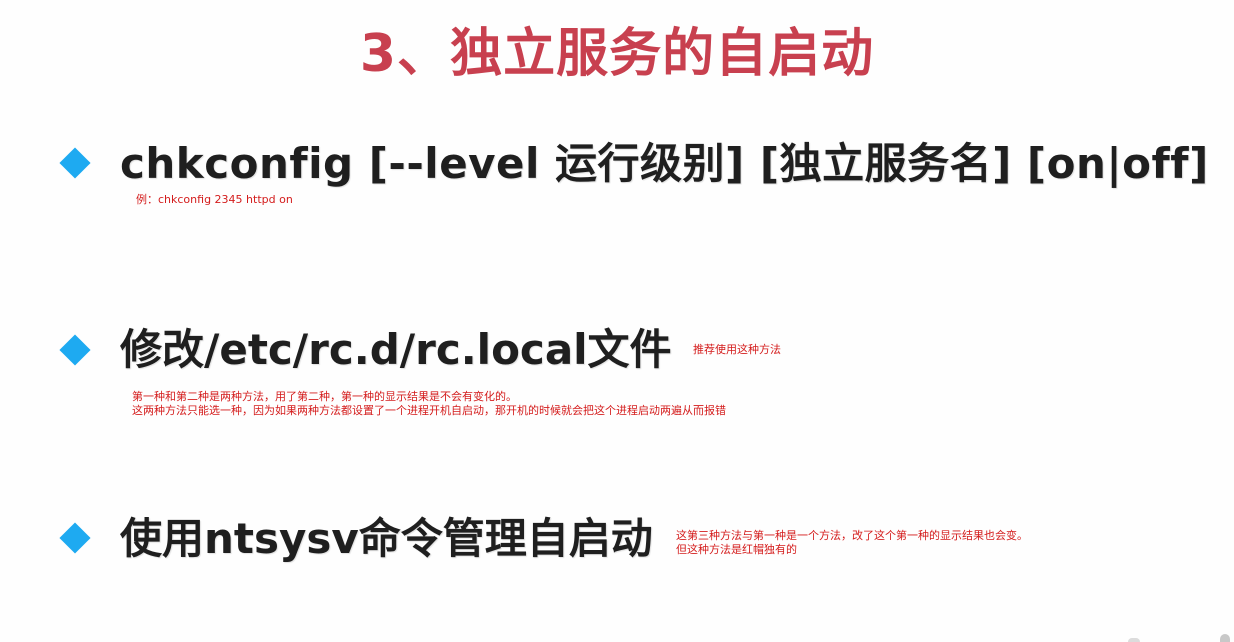 The image size is (1234, 642). I want to click on note-ntsysv-line1: 这第三种方法与第一种是一个方法，改了这个第一种的显示结果也会变。, so click(852, 535).